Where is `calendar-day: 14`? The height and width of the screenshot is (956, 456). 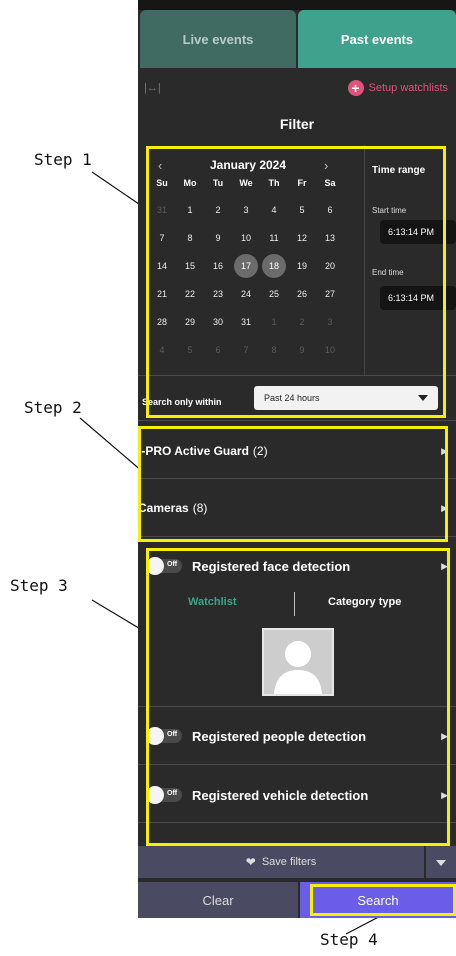
calendar-day: 14 is located at coordinates (162, 266).